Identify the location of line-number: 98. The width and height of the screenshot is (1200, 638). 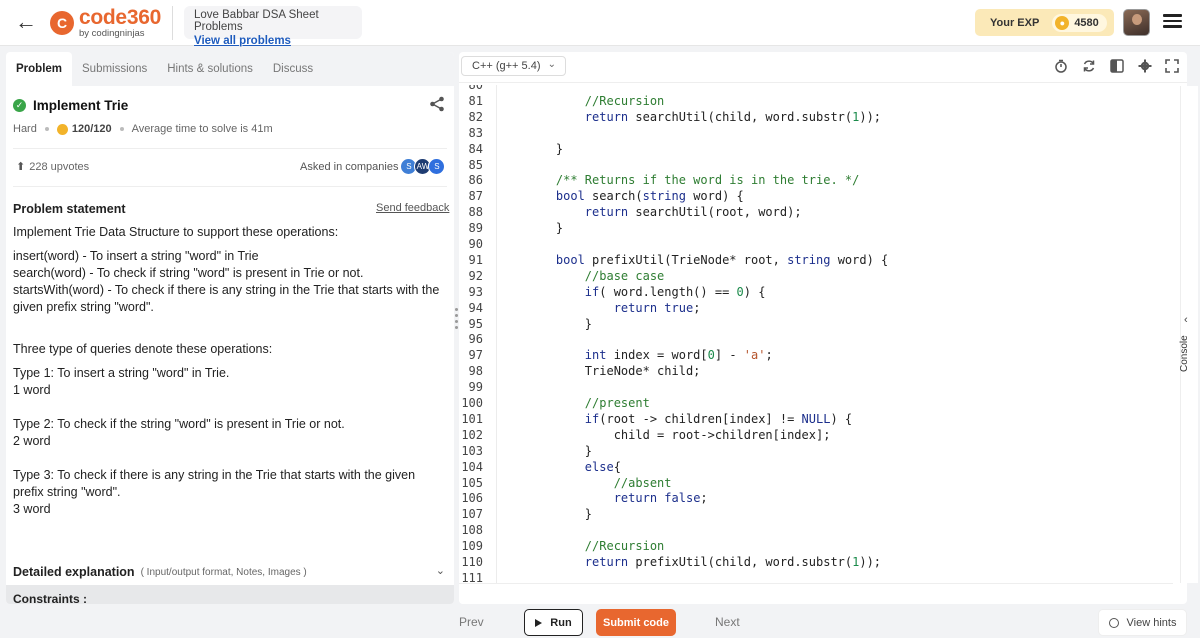
(475, 371).